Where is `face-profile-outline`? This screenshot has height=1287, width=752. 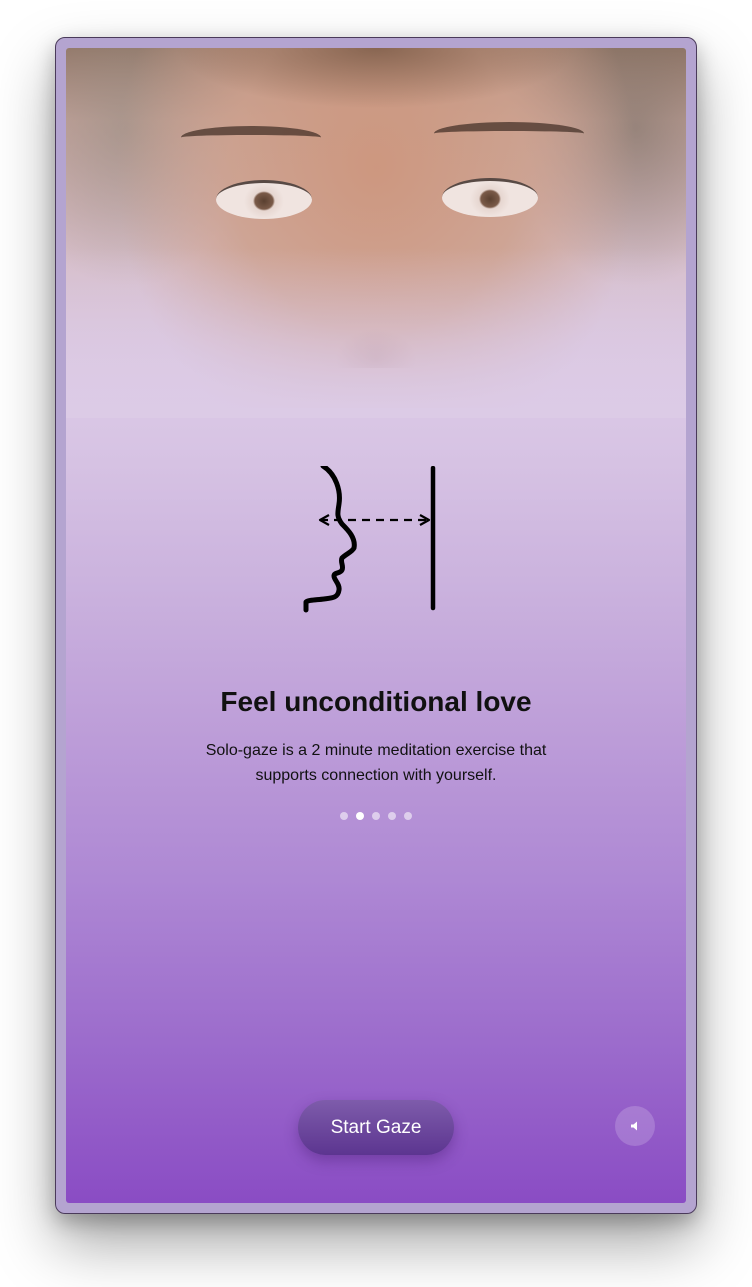
face-profile-outline is located at coordinates (330, 539).